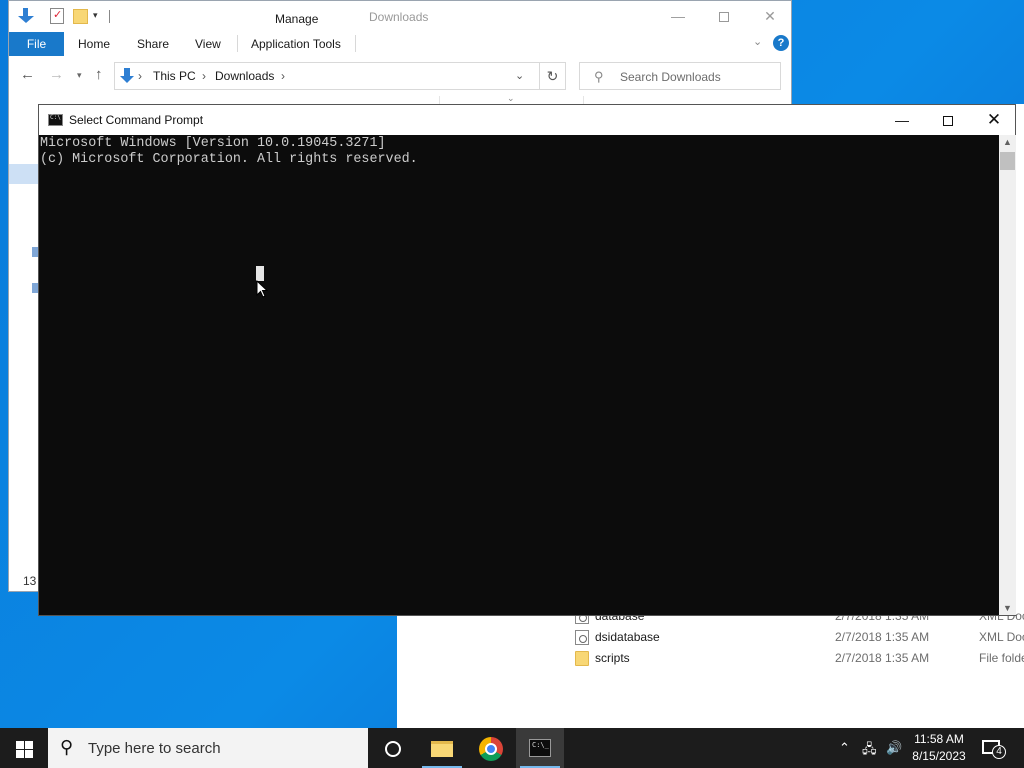  Describe the element at coordinates (582, 637) in the screenshot. I see `xml-file-icon` at that location.